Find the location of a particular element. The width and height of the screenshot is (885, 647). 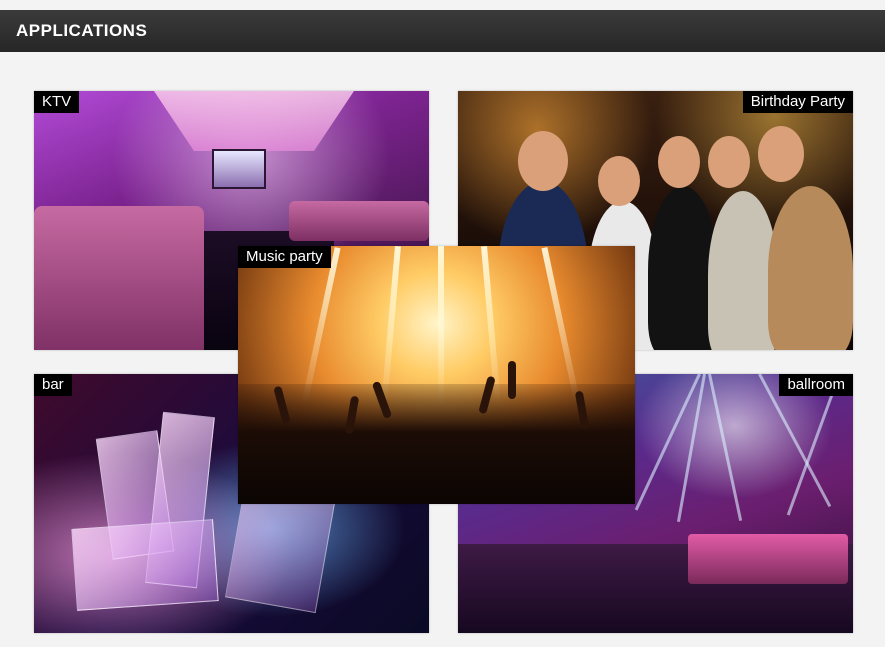

ktv-sofa-left is located at coordinates (119, 278).